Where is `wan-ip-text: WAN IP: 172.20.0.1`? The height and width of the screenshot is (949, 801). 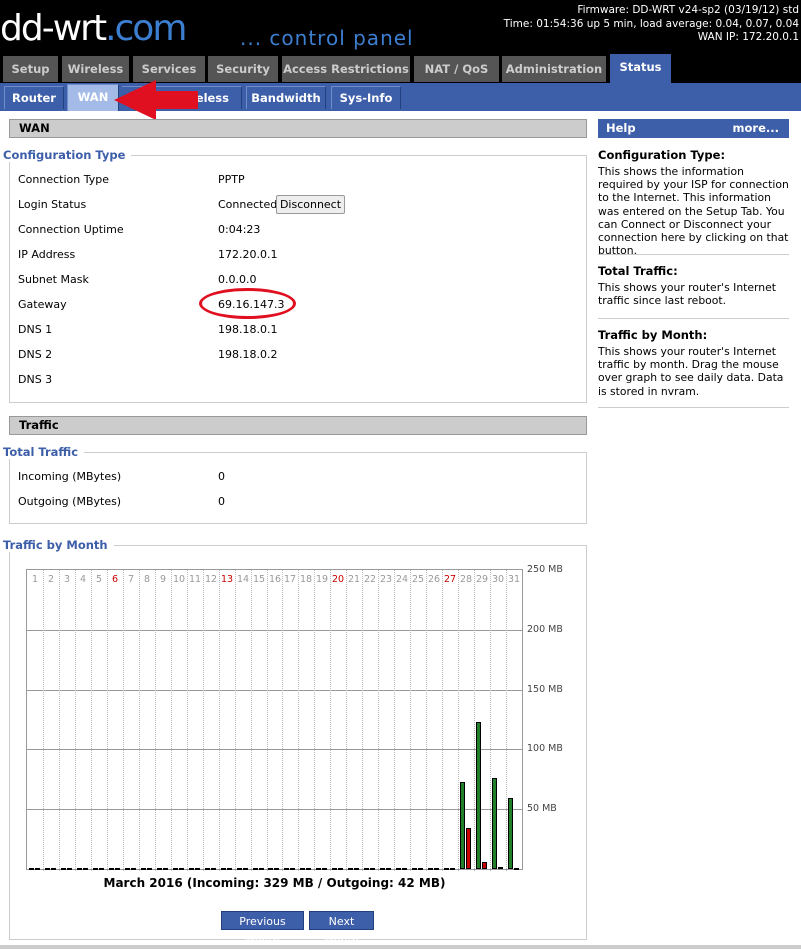
wan-ip-text: WAN IP: 172.20.0.1 is located at coordinates (748, 37).